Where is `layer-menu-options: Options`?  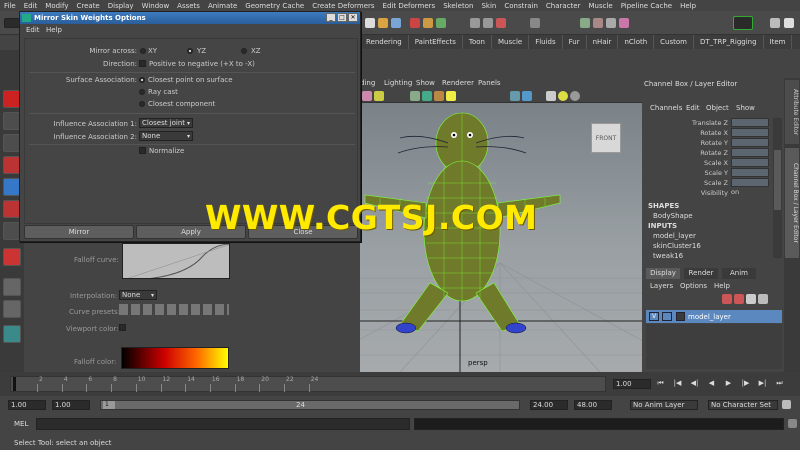
layer-menu-options: Options is located at coordinates (693, 286).